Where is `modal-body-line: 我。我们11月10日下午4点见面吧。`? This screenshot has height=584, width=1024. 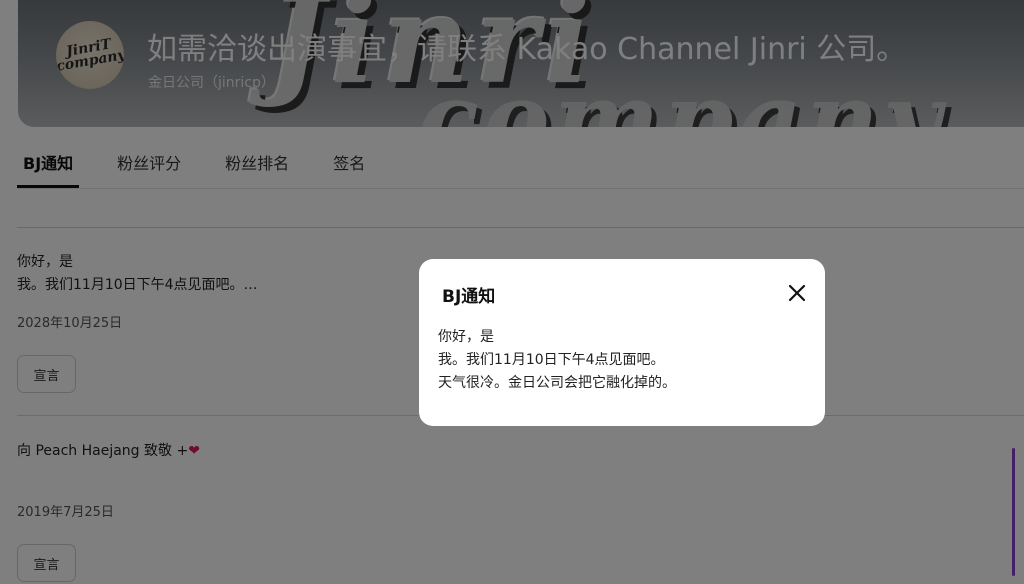
modal-body-line: 我。我们11月10日下午4点见面吧。 is located at coordinates (551, 360).